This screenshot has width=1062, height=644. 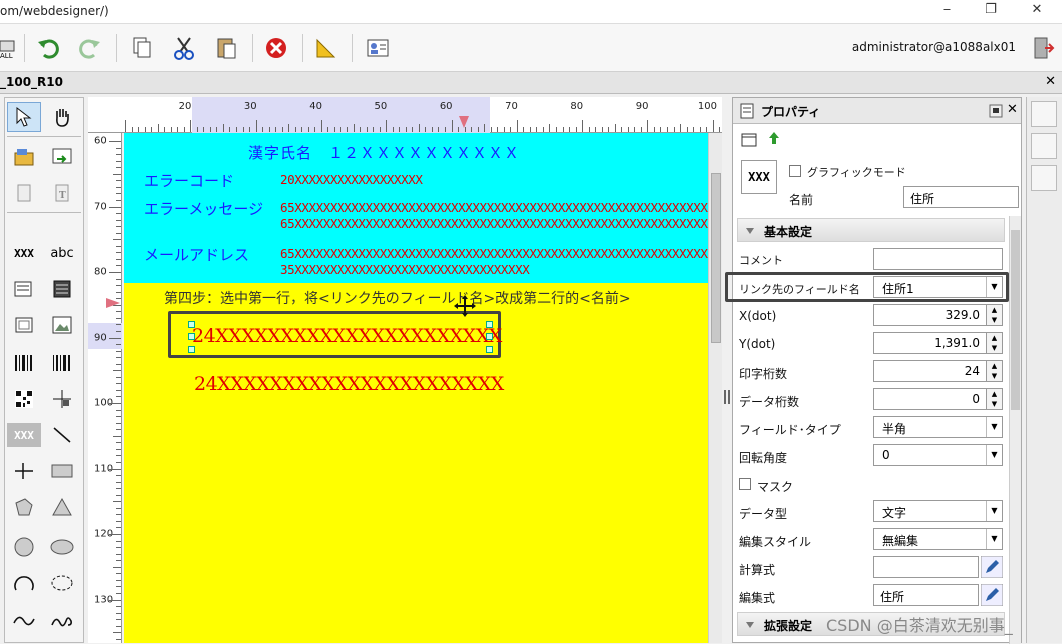 I want to click on circle-icon, so click(x=24, y=547).